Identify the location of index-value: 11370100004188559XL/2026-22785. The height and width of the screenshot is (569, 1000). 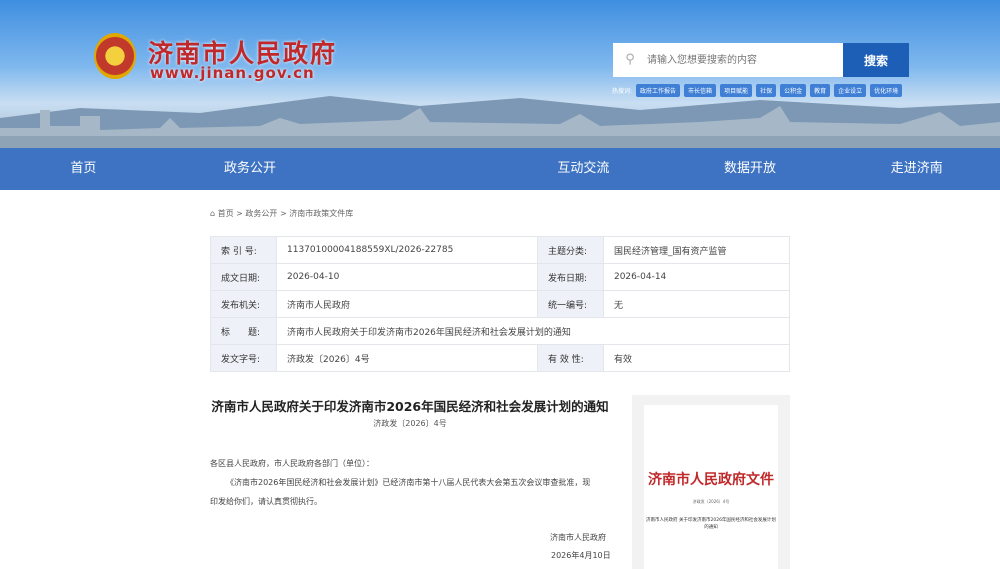
(407, 250).